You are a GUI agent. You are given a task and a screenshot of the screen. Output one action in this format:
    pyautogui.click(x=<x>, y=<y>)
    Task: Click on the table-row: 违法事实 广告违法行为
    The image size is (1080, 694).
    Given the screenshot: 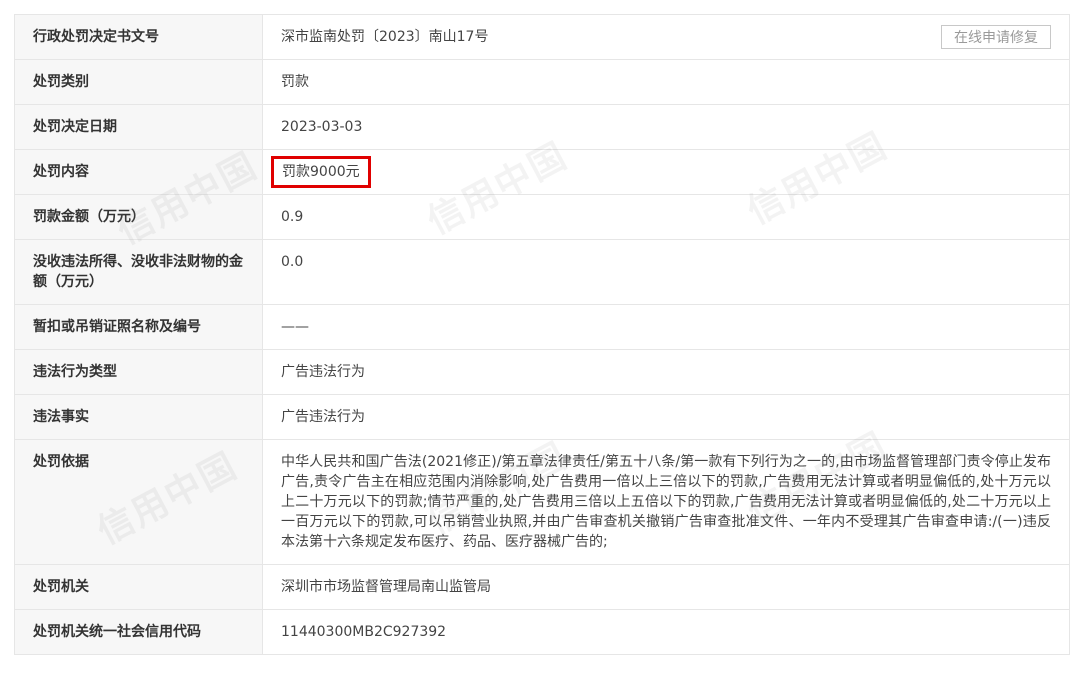 What is the action you would take?
    pyautogui.click(x=542, y=417)
    